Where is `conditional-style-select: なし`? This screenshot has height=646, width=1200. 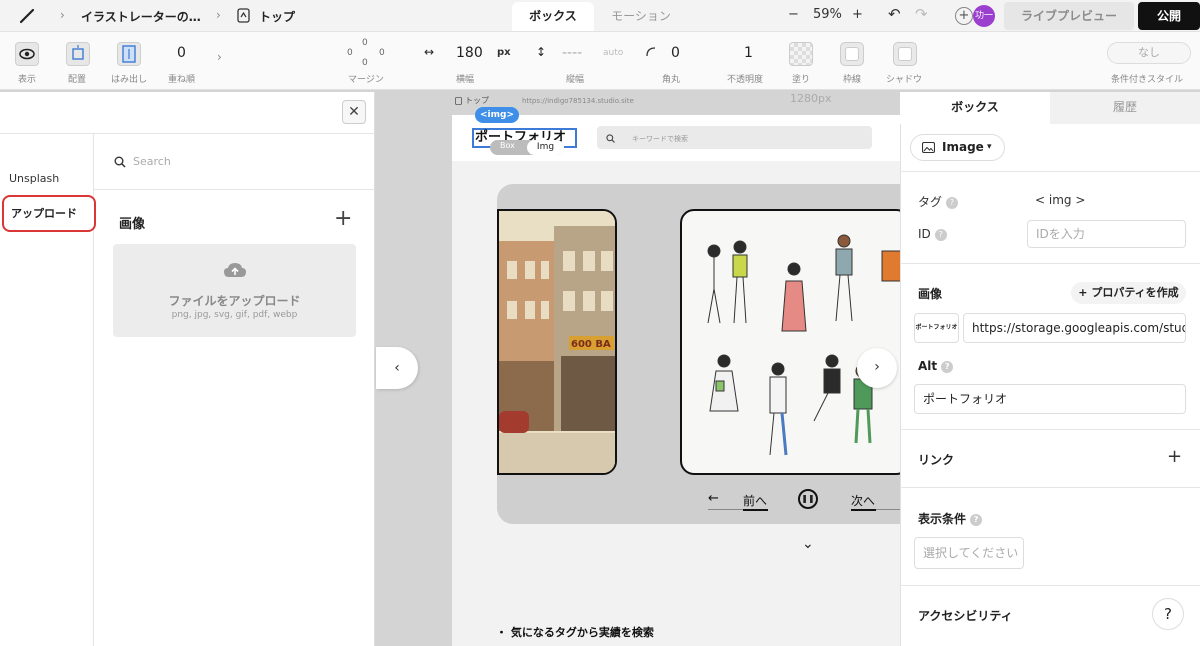
conditional-style-select: なし is located at coordinates (1149, 53).